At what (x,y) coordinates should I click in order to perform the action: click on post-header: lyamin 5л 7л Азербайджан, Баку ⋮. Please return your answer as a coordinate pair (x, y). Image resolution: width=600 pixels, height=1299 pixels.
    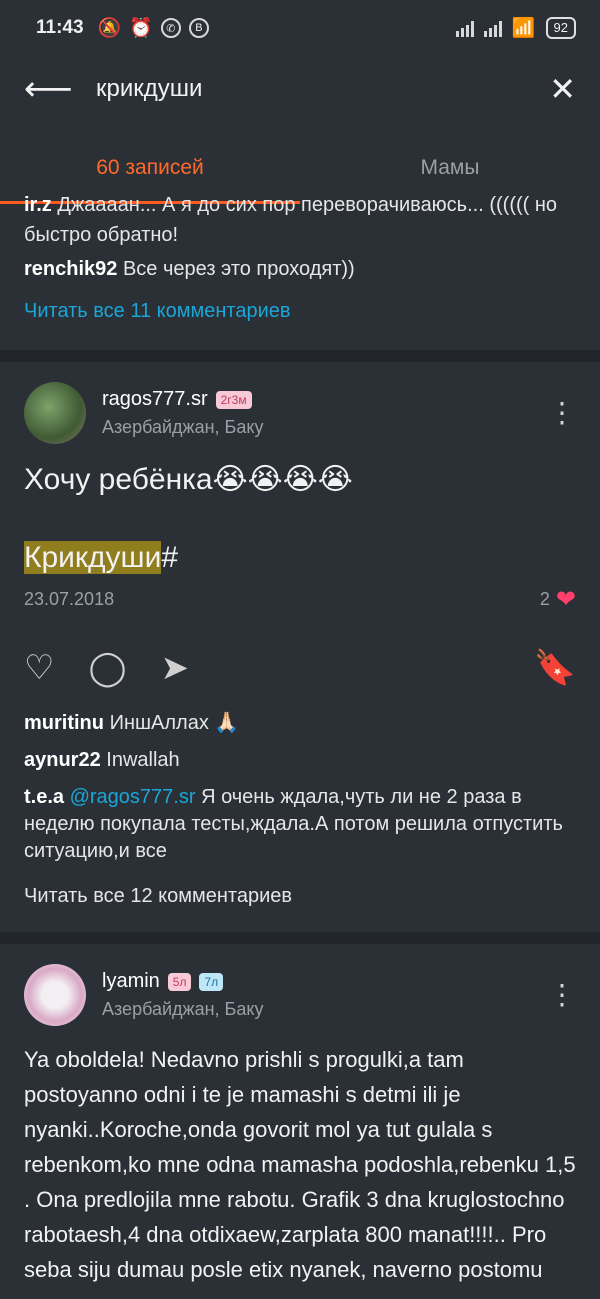
    Looking at the image, I should click on (300, 995).